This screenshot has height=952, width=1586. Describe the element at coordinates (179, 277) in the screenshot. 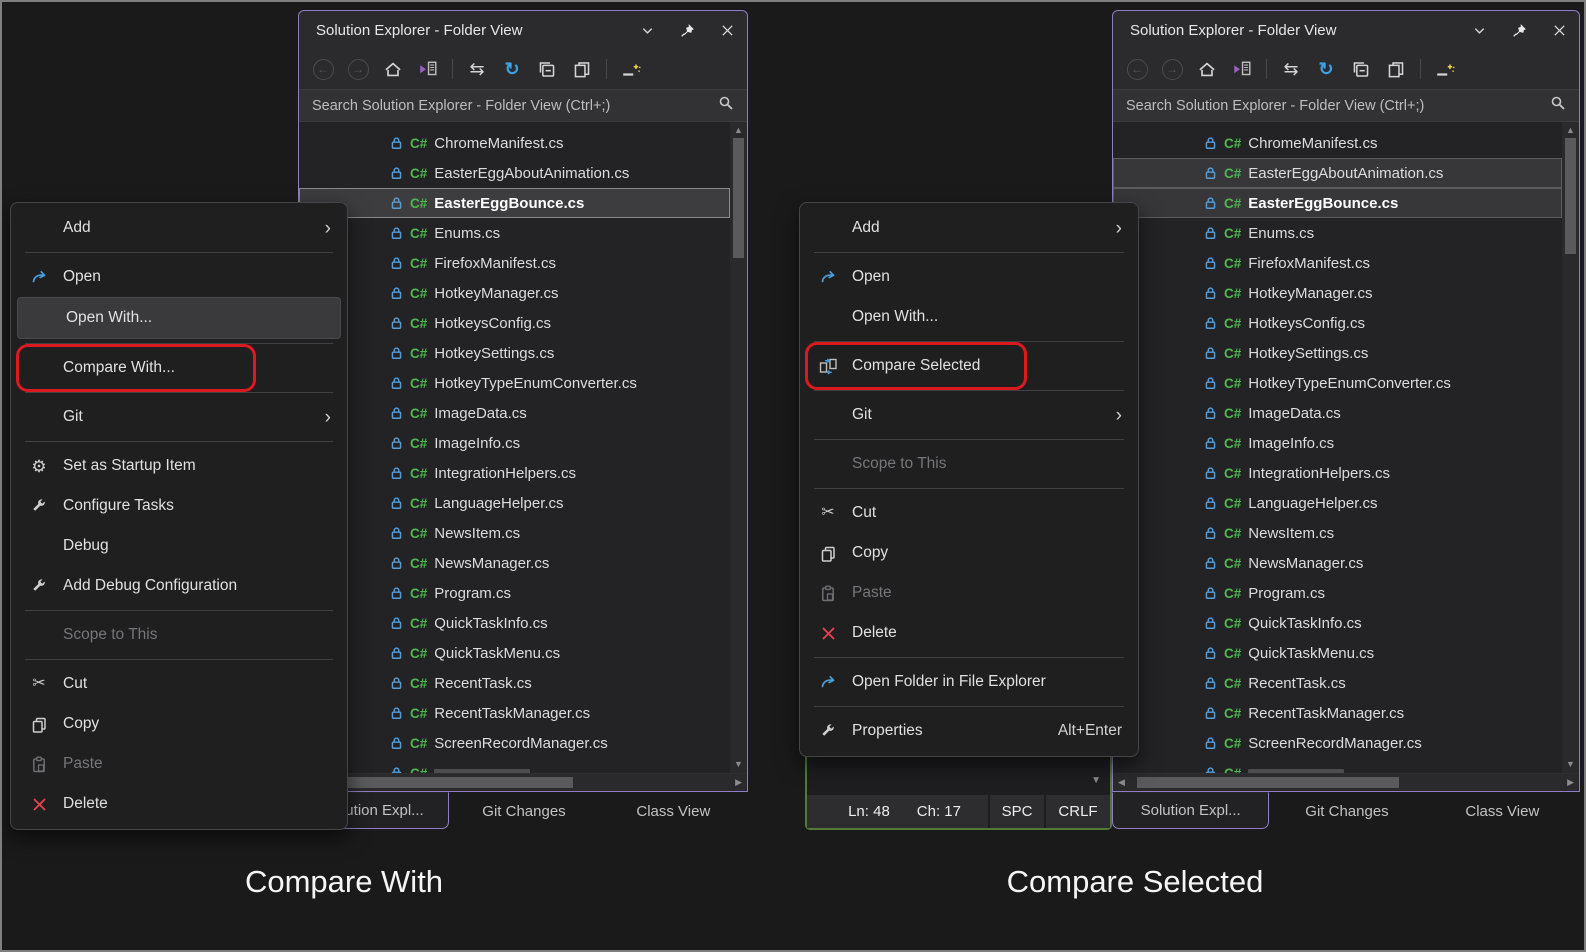

I see `menu-item-open: Open` at that location.